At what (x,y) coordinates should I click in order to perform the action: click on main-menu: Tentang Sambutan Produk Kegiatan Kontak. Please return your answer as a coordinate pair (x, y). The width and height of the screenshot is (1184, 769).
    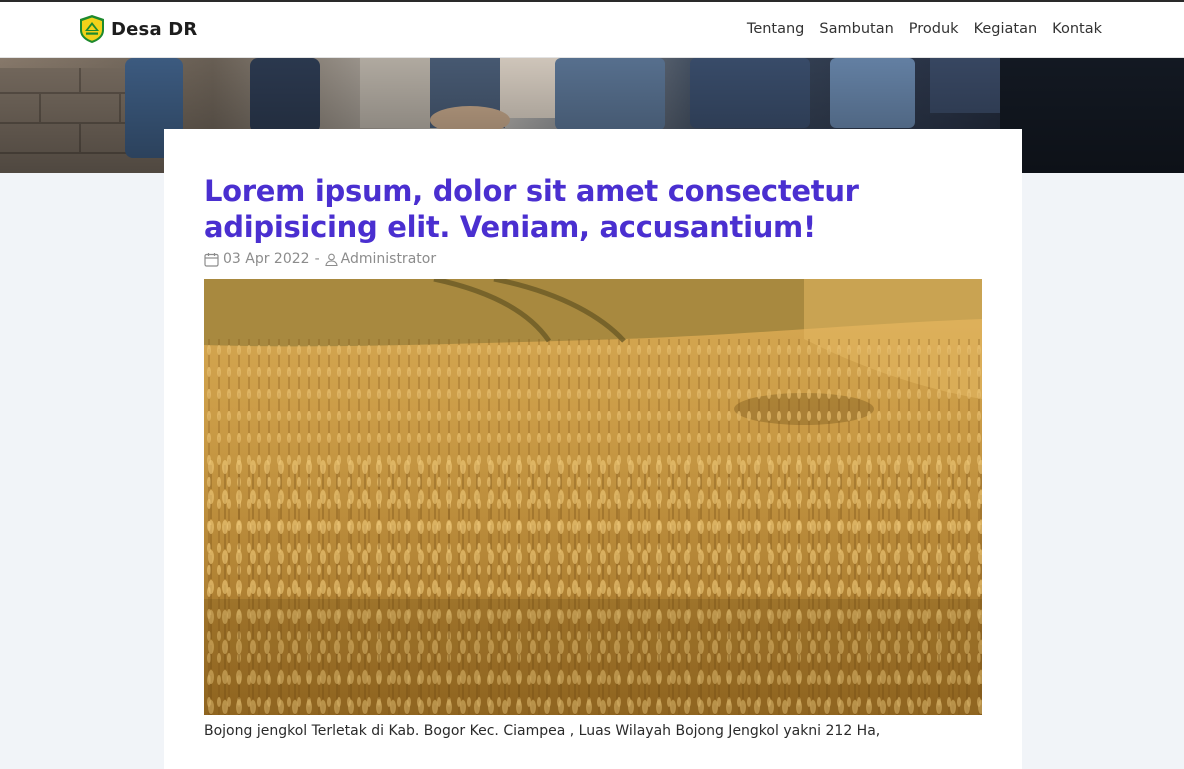
    Looking at the image, I should click on (924, 29).